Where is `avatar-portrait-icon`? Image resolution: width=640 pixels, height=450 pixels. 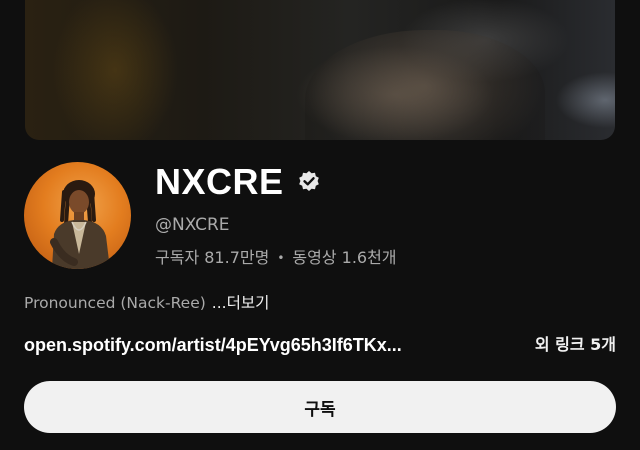
avatar-portrait-icon is located at coordinates (80, 224).